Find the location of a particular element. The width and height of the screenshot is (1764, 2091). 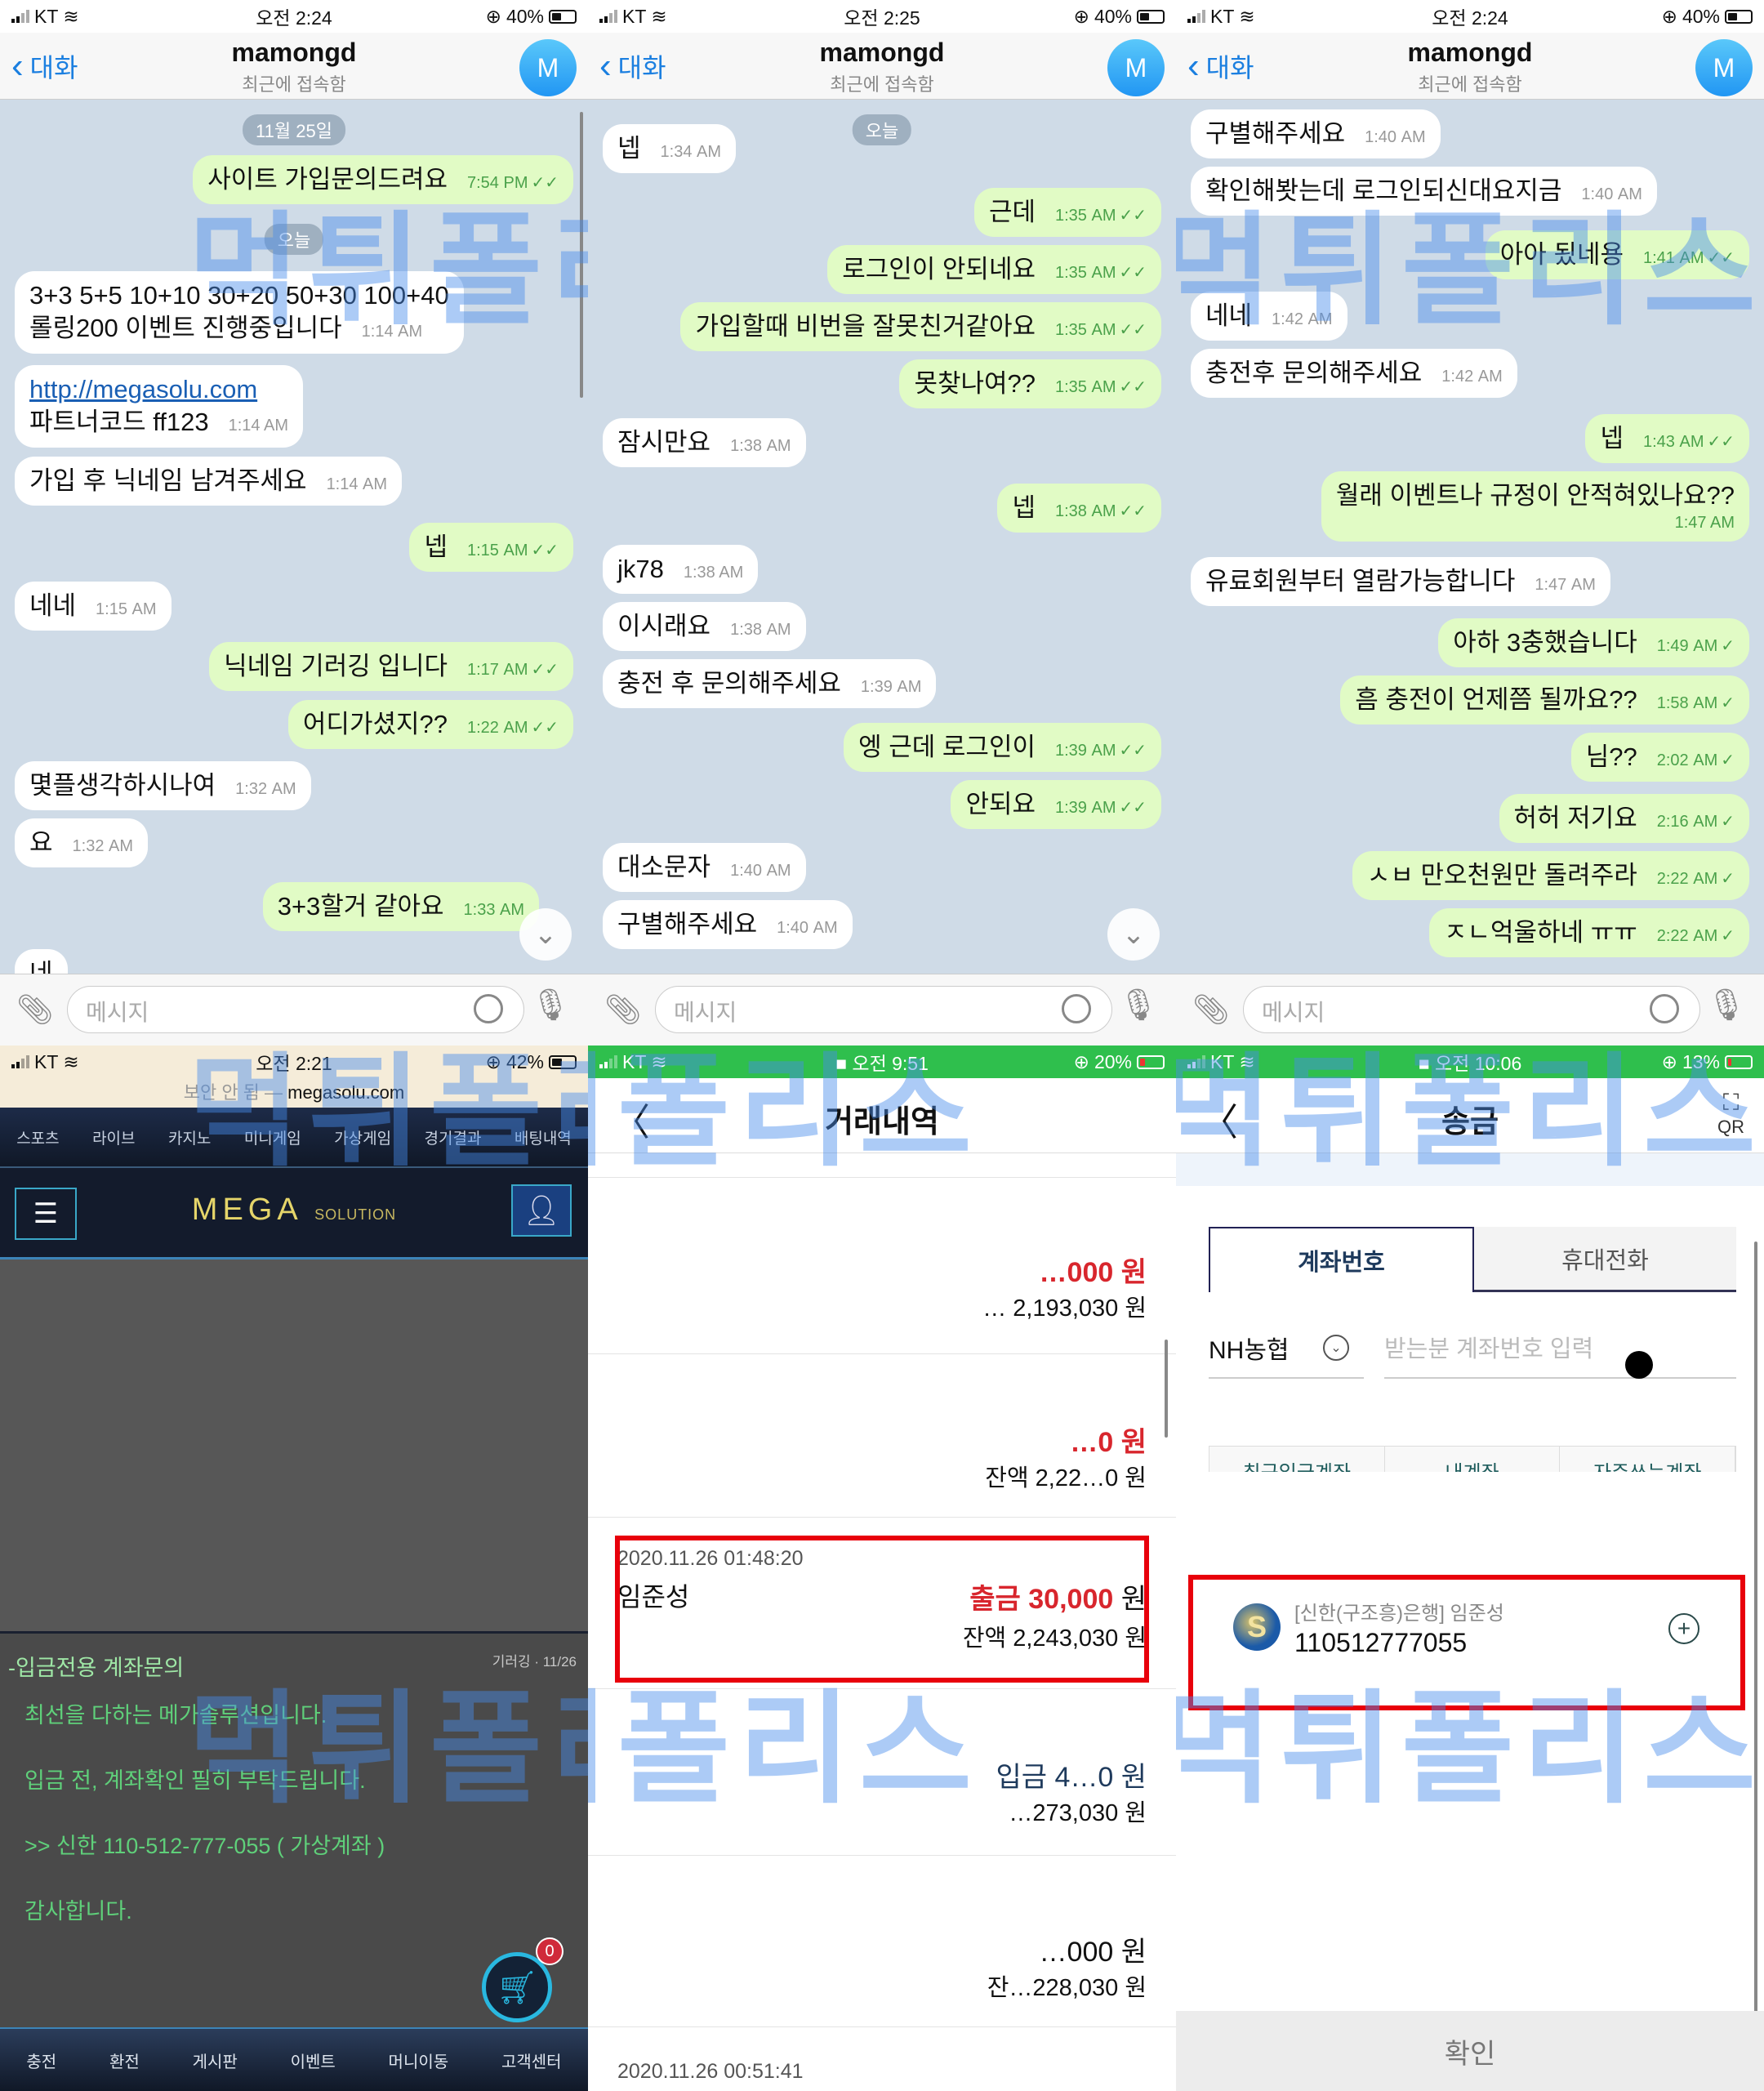

nav-support: 고객센터 is located at coordinates (531, 2060).